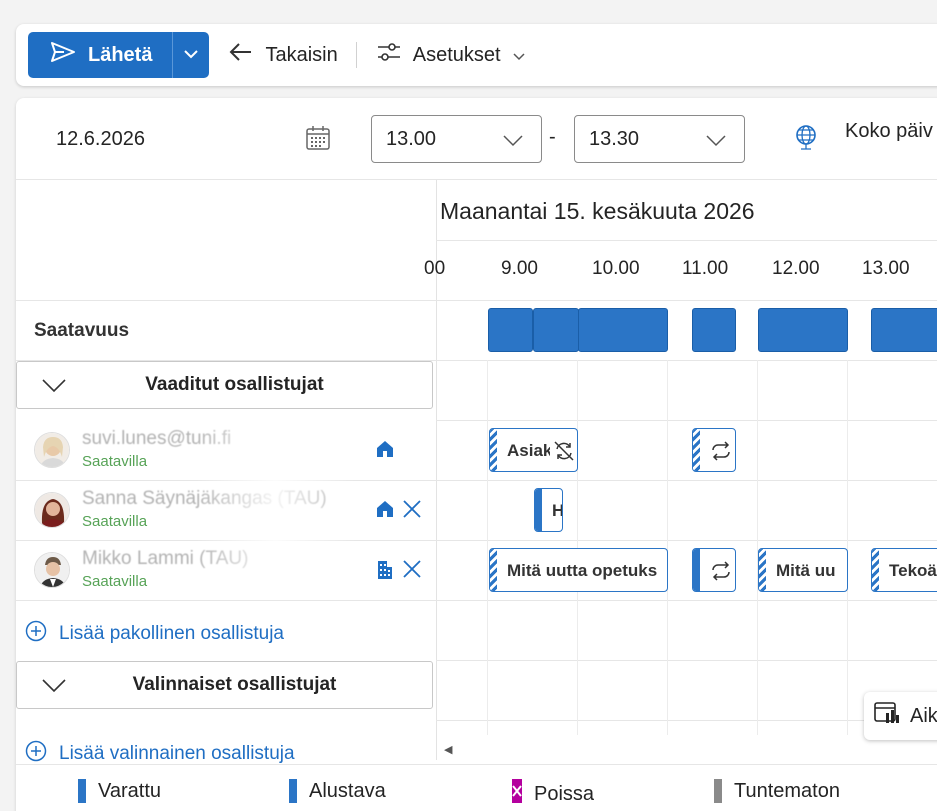  What do you see at coordinates (718, 791) in the screenshot?
I see `legend-swatch-unknown` at bounding box center [718, 791].